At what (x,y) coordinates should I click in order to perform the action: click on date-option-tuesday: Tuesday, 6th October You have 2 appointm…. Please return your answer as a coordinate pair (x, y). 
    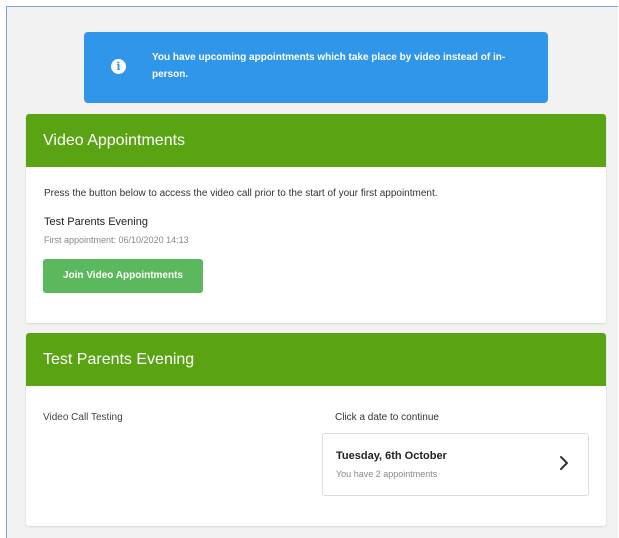
    Looking at the image, I should click on (455, 464).